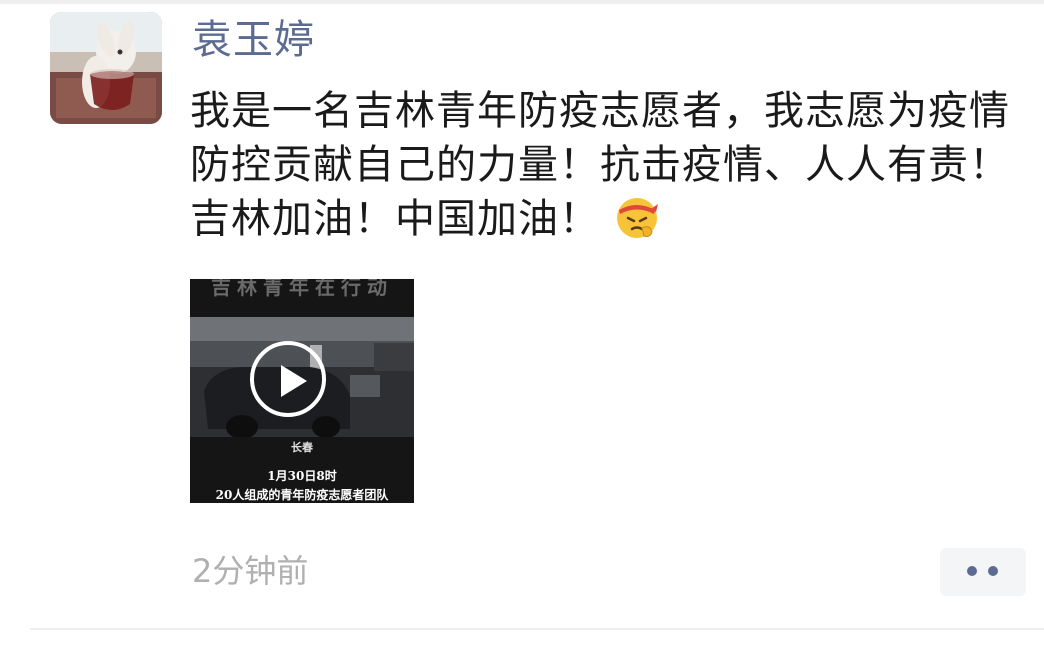 Image resolution: width=1044 pixels, height=646 pixels. Describe the element at coordinates (637, 217) in the screenshot. I see `determined-face-headband-emoji-icon` at that location.